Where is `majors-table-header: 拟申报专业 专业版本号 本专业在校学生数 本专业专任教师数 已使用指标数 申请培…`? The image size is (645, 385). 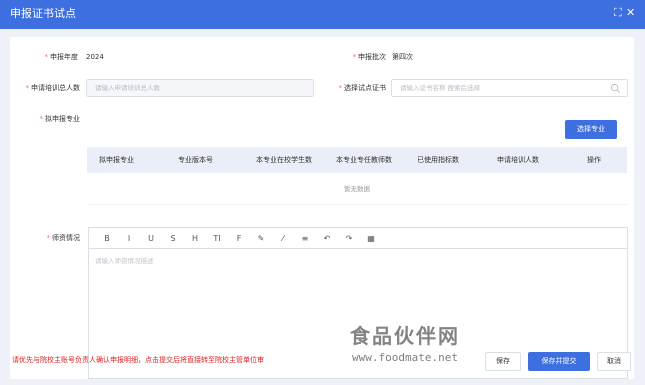 majors-table-header: 拟申报专业 专业版本号 本专业在校学生数 本专业专任教师数 已使用指标数 申请培… is located at coordinates (357, 160).